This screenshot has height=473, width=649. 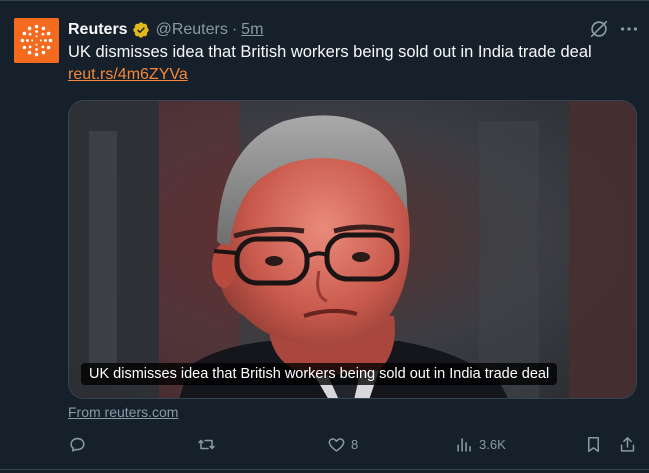 What do you see at coordinates (336, 444) in the screenshot?
I see `heart-icon` at bounding box center [336, 444].